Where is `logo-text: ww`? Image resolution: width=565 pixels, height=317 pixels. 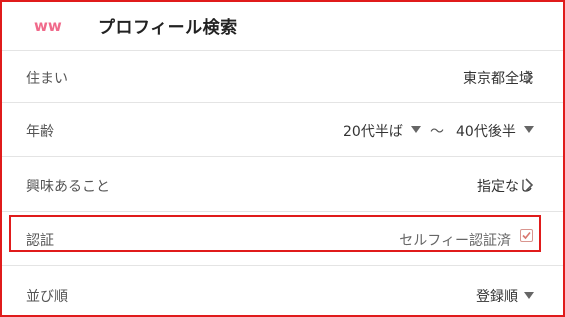 logo-text: ww is located at coordinates (48, 26).